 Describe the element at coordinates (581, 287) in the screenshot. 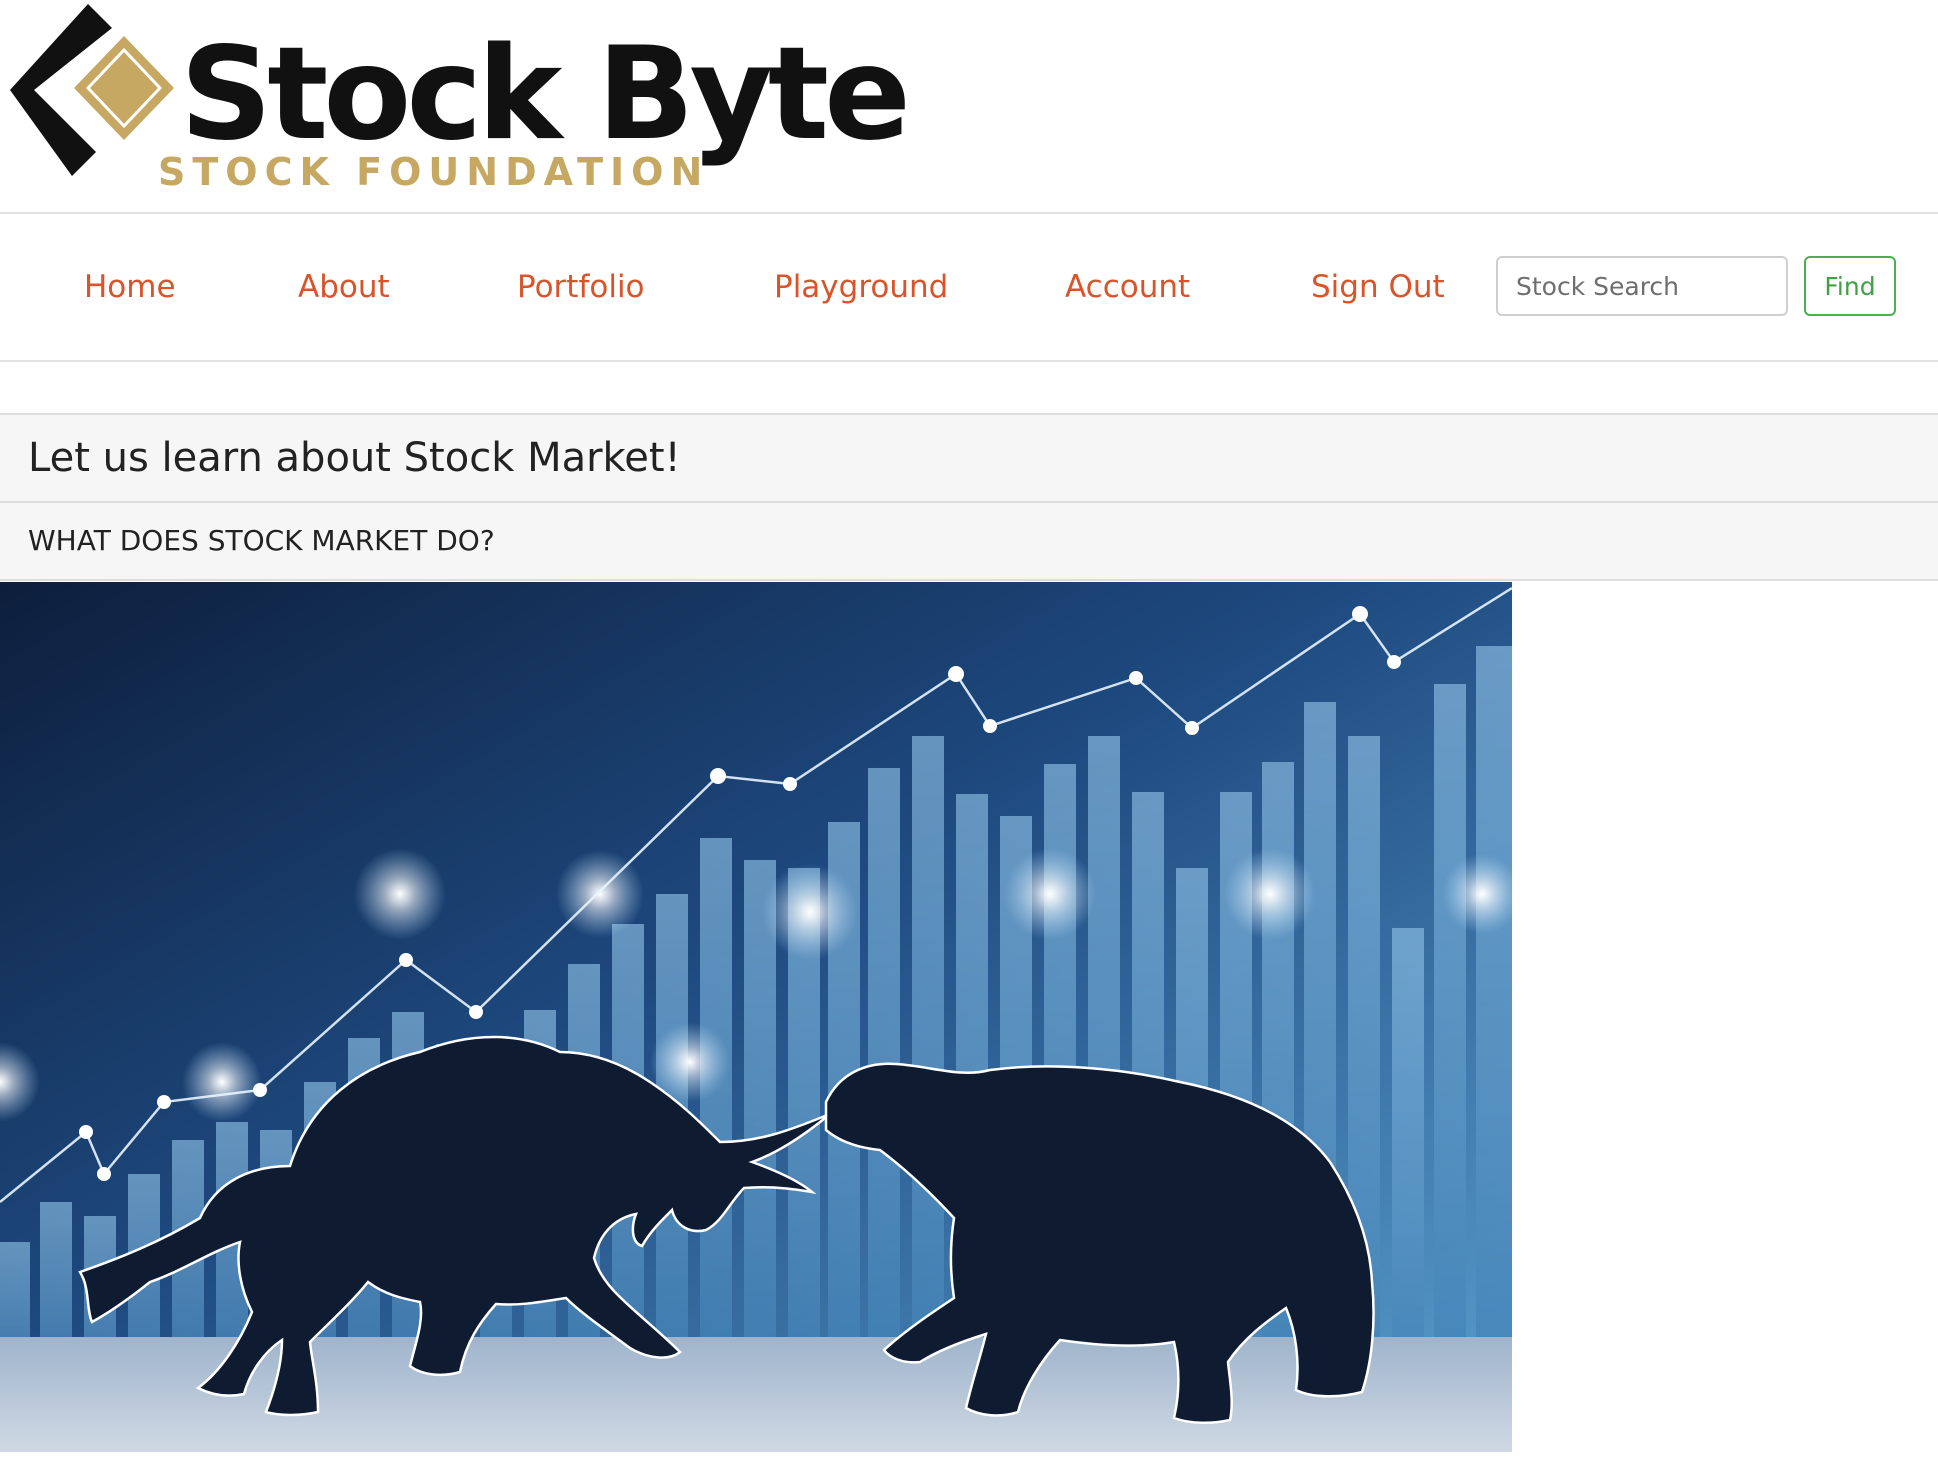

I see `nav-link-portfolio: Portfolio` at that location.